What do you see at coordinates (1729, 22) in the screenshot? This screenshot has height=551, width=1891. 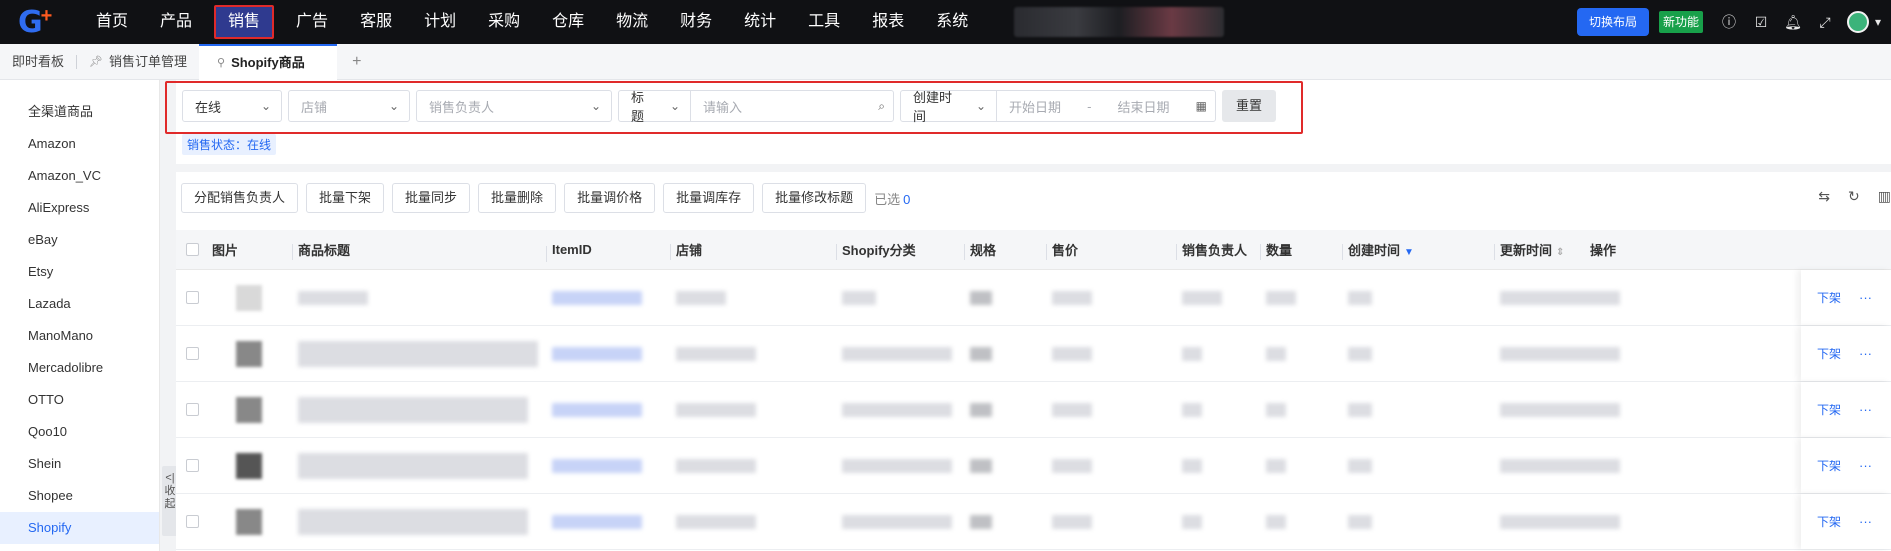 I see `info-circle-icon: ⓘ` at bounding box center [1729, 22].